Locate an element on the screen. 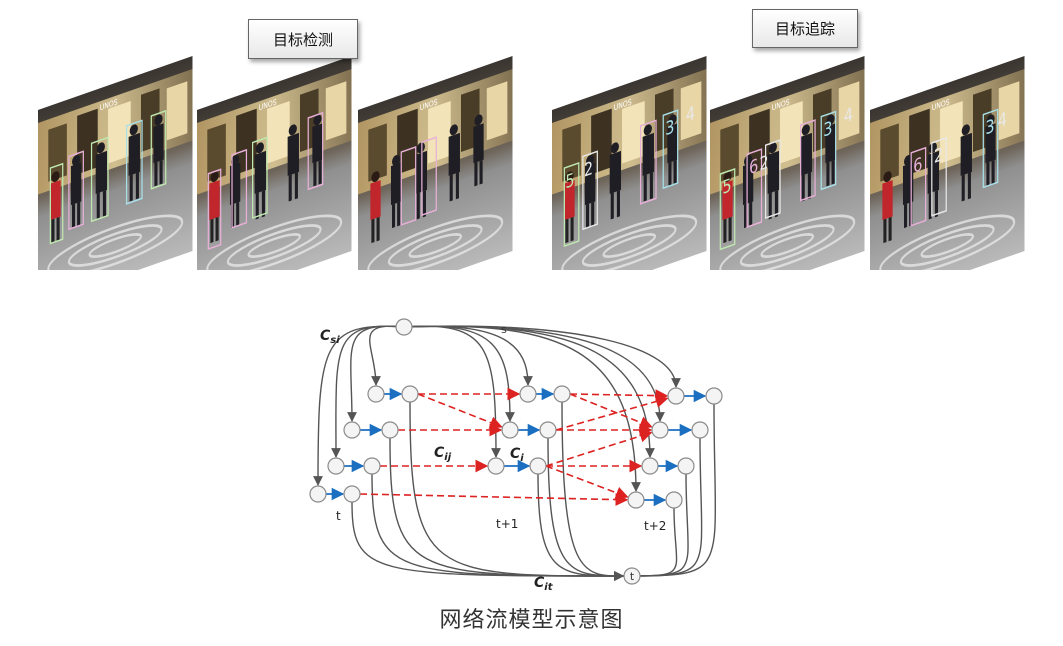  edge-label-csi: Csi is located at coordinates (330, 337).